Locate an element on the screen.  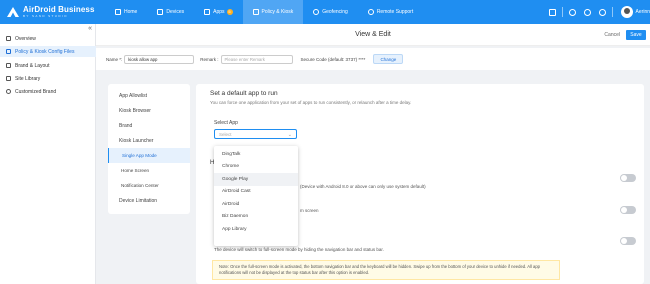
nav-devices: Devices is located at coordinates (170, 12).